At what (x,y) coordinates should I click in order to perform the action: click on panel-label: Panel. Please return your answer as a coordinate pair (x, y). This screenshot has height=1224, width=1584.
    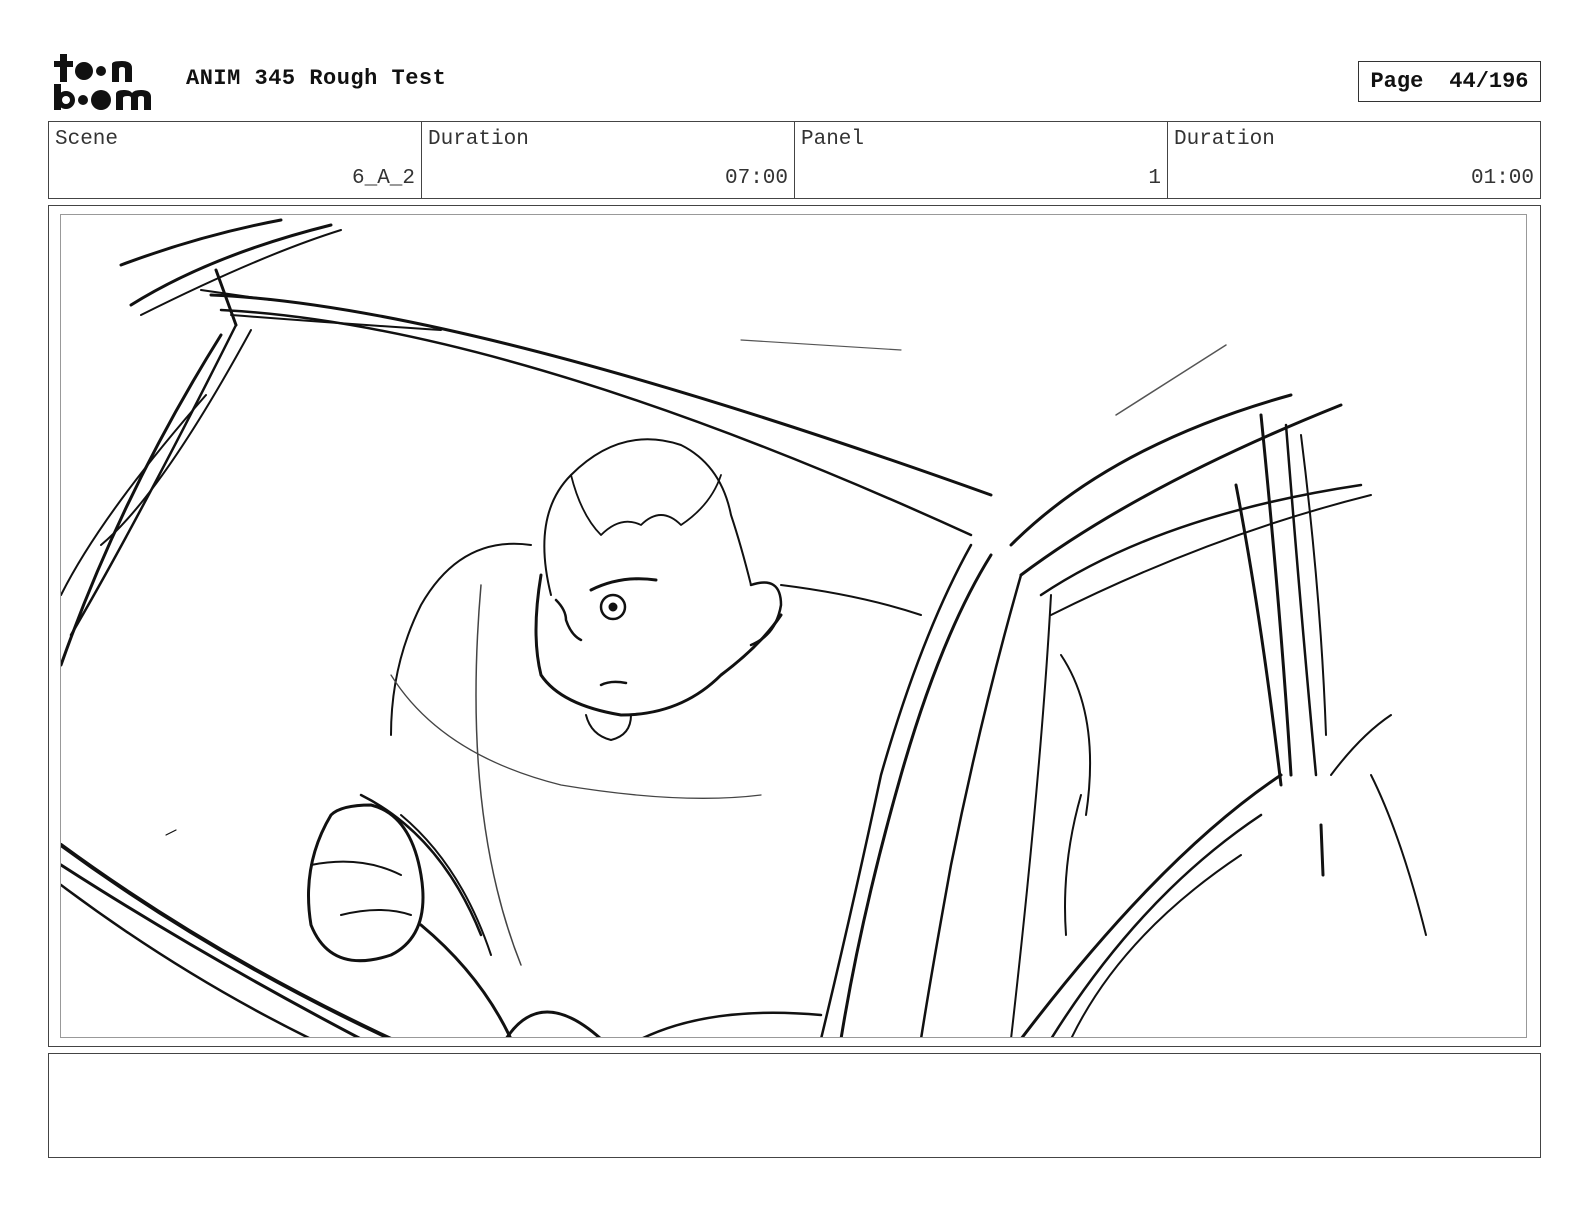
    Looking at the image, I should click on (833, 139).